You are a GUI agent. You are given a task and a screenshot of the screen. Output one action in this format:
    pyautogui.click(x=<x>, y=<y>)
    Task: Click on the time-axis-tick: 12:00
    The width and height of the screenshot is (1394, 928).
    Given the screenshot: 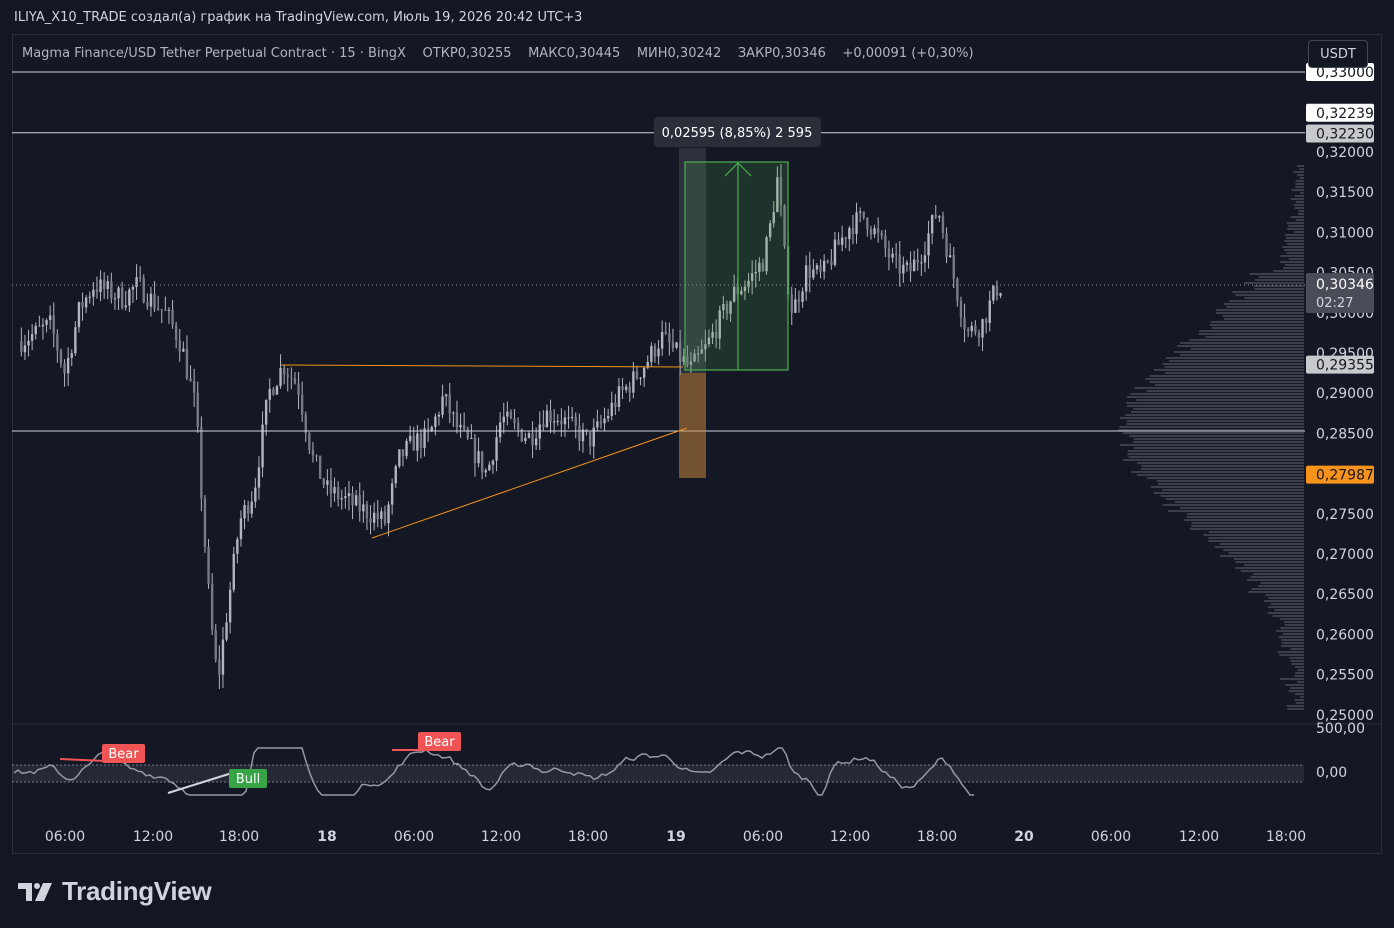 What is the action you would take?
    pyautogui.click(x=1199, y=837)
    